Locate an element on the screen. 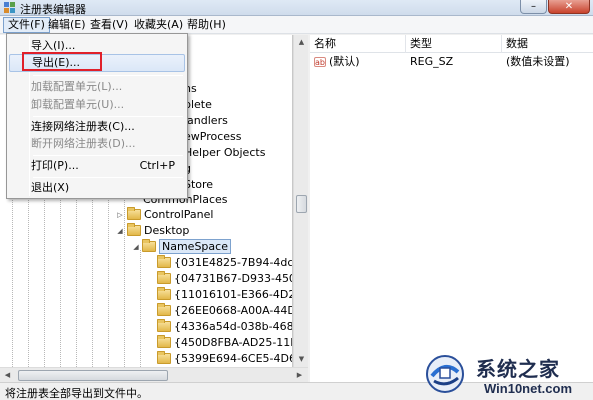 Image resolution: width=593 pixels, height=400 pixels. tree-item: ewProcess is located at coordinates (213, 136).